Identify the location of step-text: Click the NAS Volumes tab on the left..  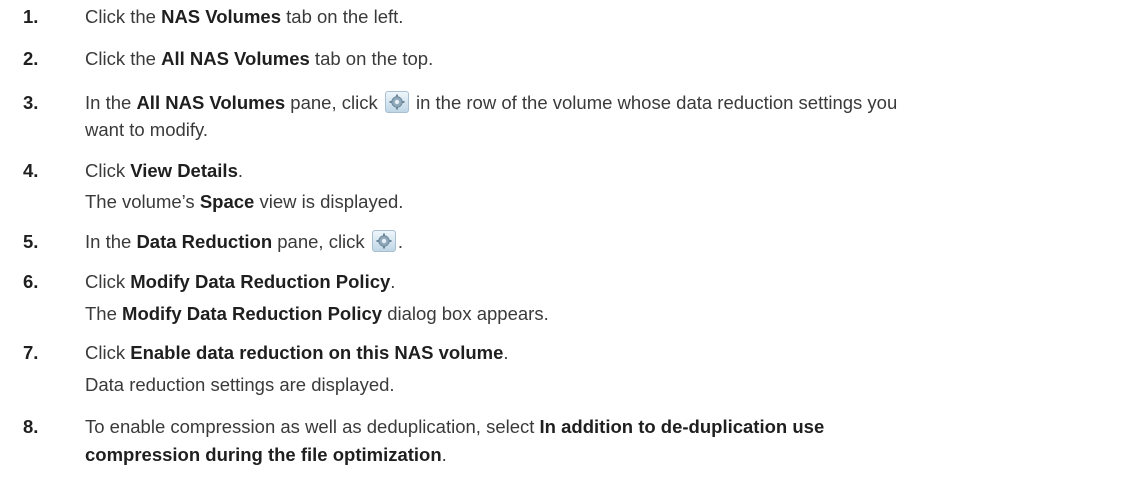
(244, 17).